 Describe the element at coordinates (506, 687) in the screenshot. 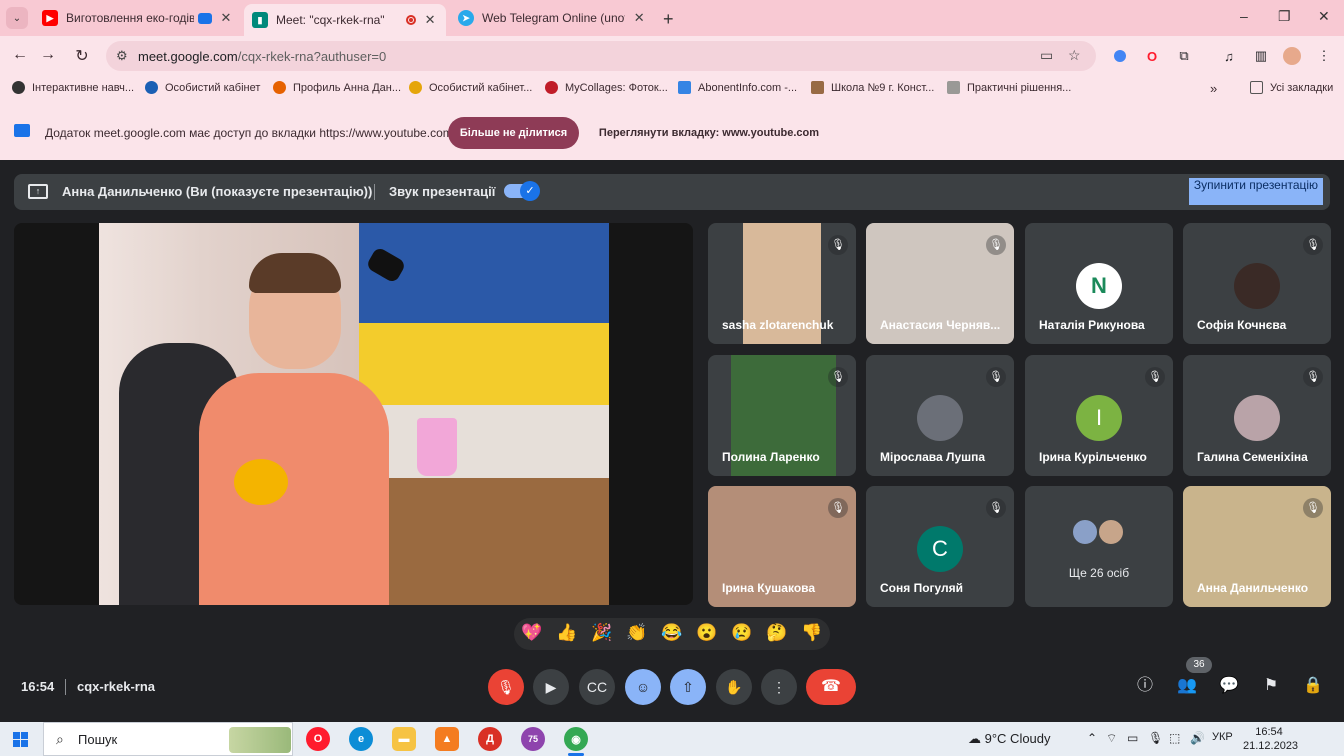

I see `mic-toggle-button: 🎙` at that location.